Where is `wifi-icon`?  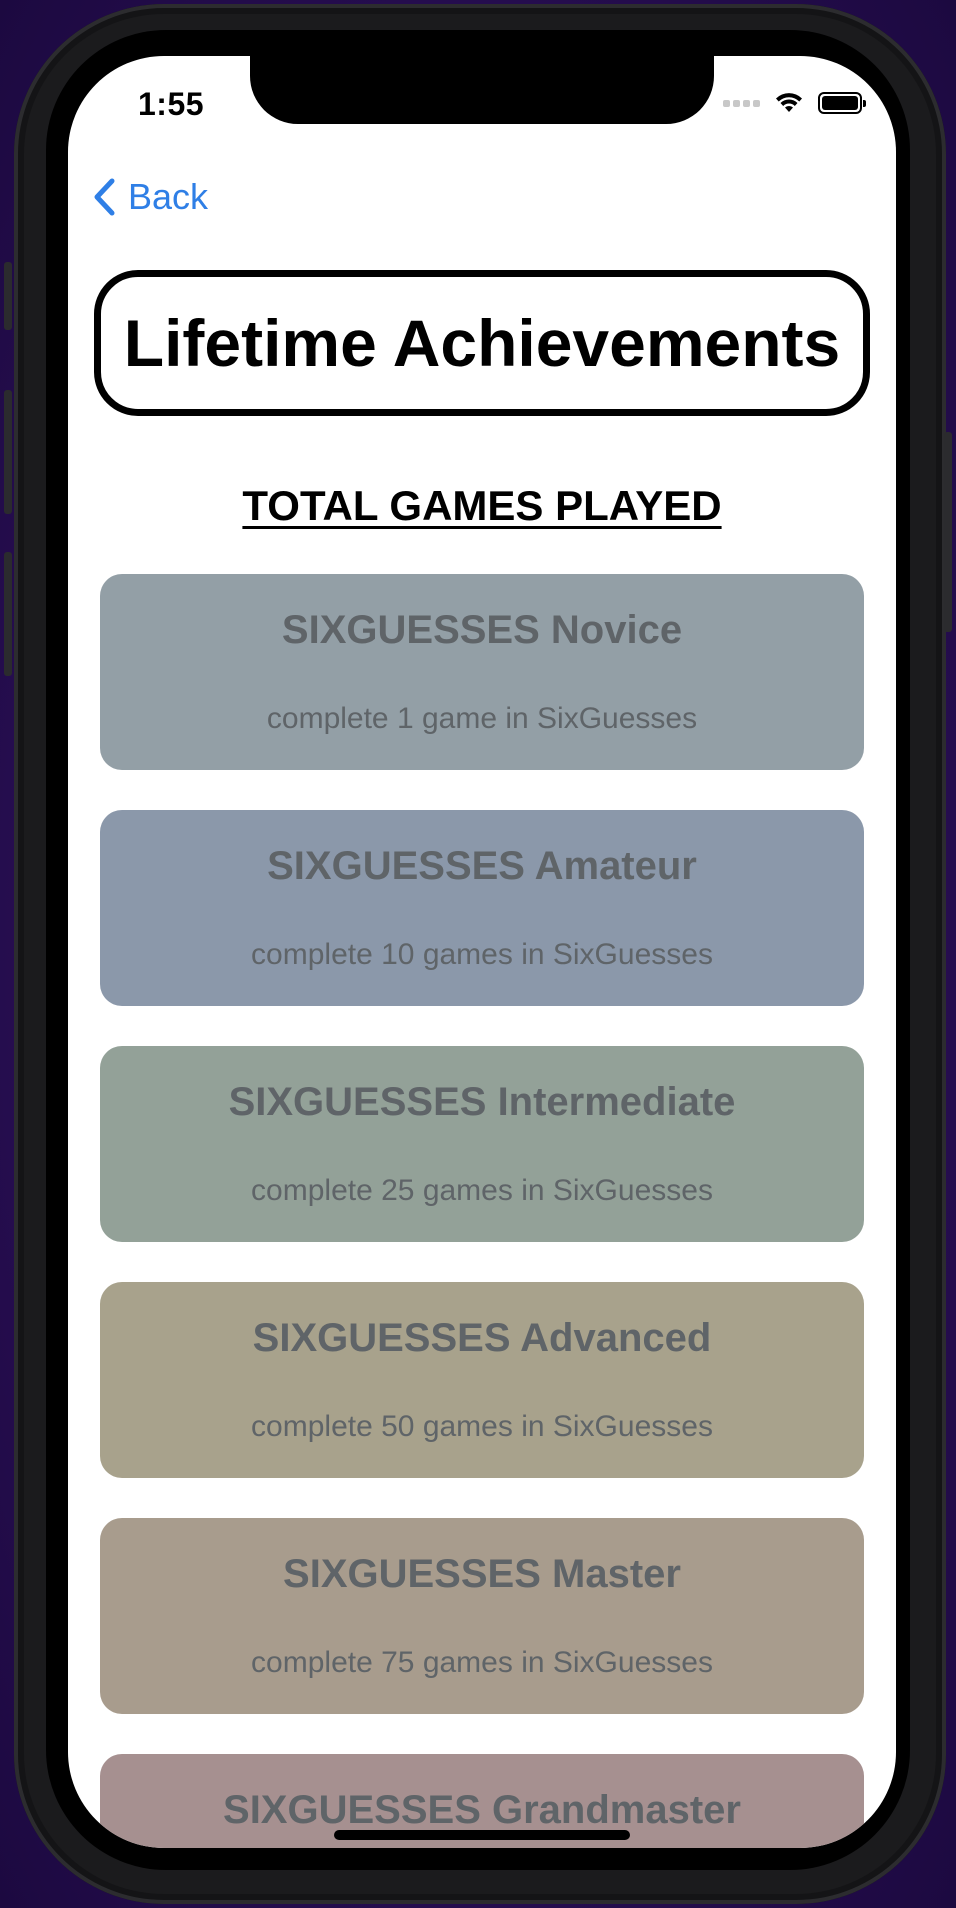 wifi-icon is located at coordinates (789, 102).